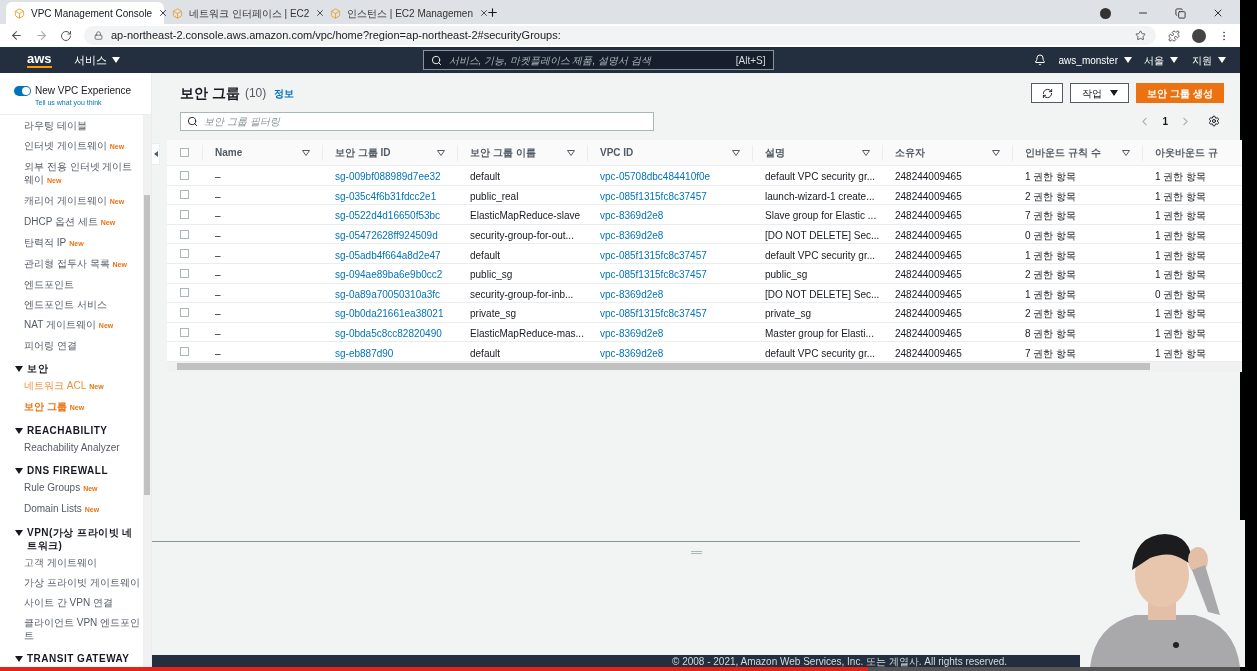 Image resolution: width=1257 pixels, height=671 pixels. I want to click on id-link: sg-05472628ff924509d, so click(386, 236).